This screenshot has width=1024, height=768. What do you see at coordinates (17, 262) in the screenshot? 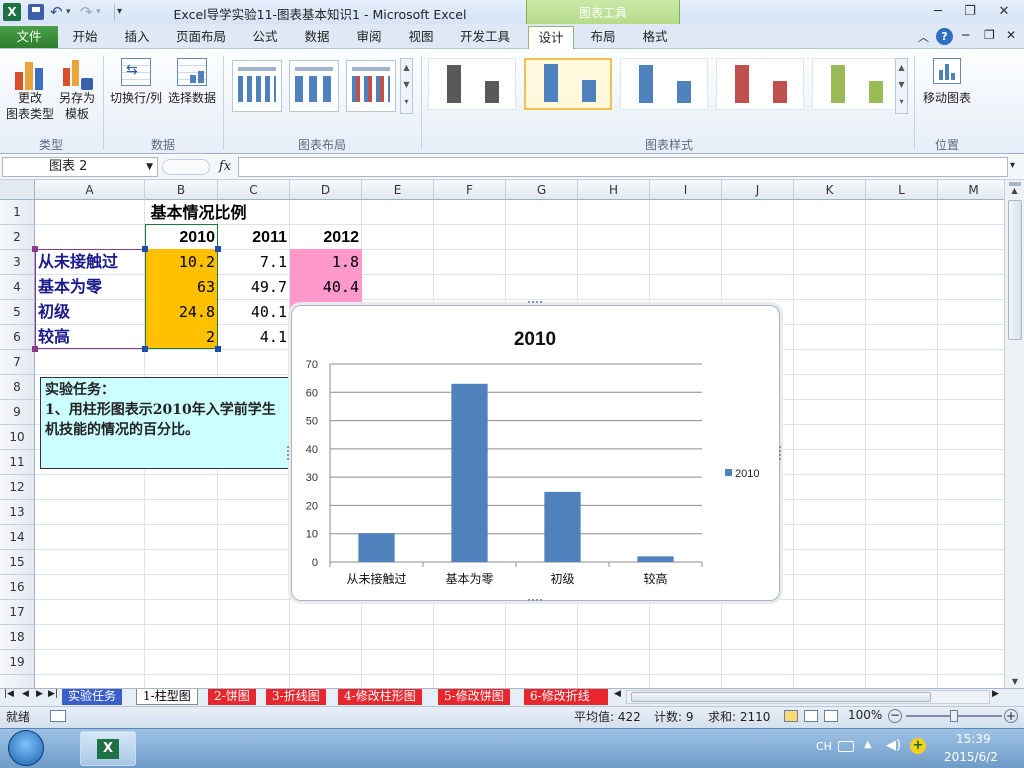
I see `row-header-3: 3` at bounding box center [17, 262].